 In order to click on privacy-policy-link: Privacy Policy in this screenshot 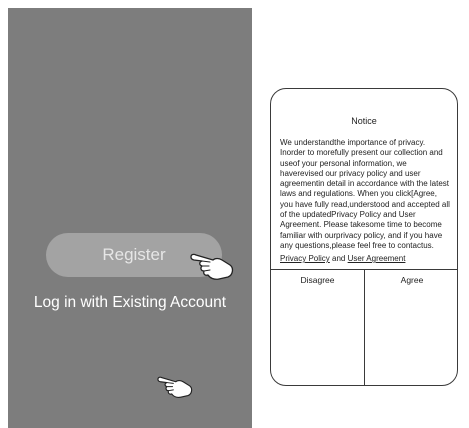, I will do `click(305, 258)`.